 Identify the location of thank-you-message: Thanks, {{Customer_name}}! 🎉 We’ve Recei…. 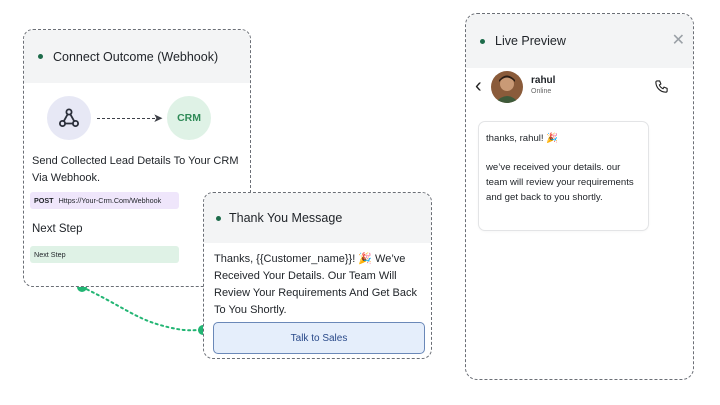
(316, 284).